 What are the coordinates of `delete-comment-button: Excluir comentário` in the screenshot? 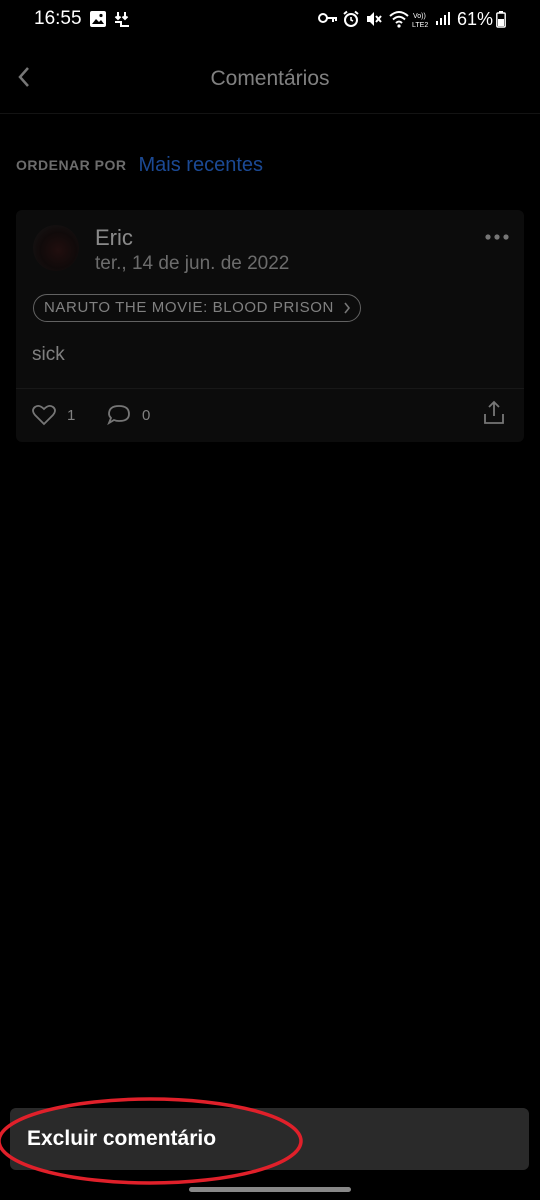 It's located at (121, 1139).